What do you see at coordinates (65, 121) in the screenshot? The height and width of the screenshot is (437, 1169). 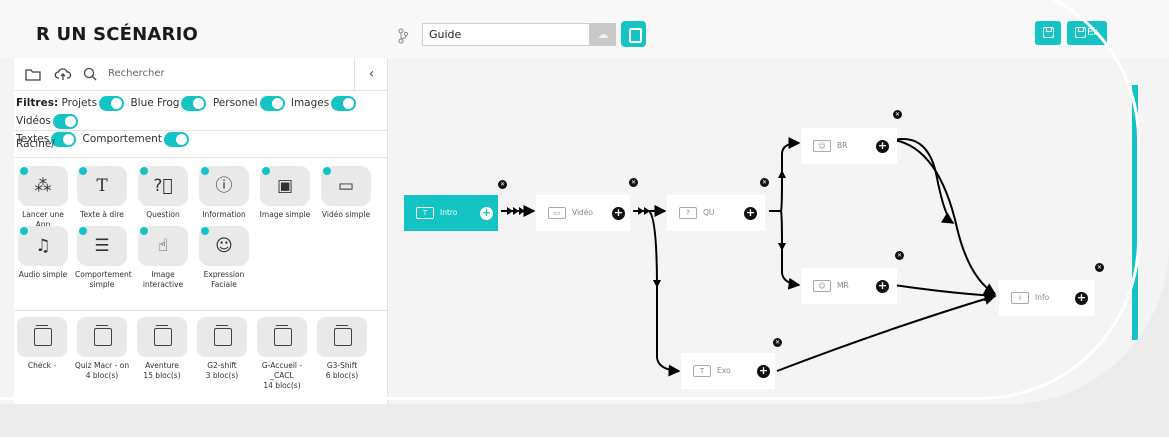 I see `toggle-videos` at bounding box center [65, 121].